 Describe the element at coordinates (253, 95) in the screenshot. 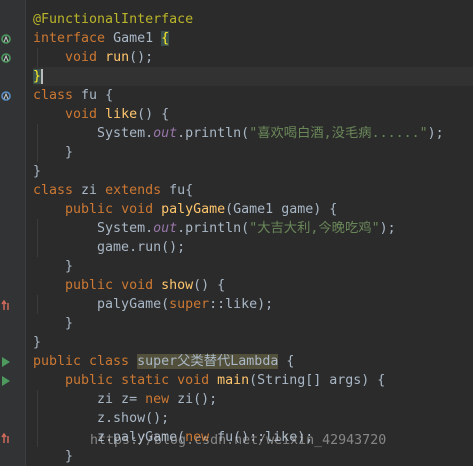

I see `code-line: class fu {` at that location.